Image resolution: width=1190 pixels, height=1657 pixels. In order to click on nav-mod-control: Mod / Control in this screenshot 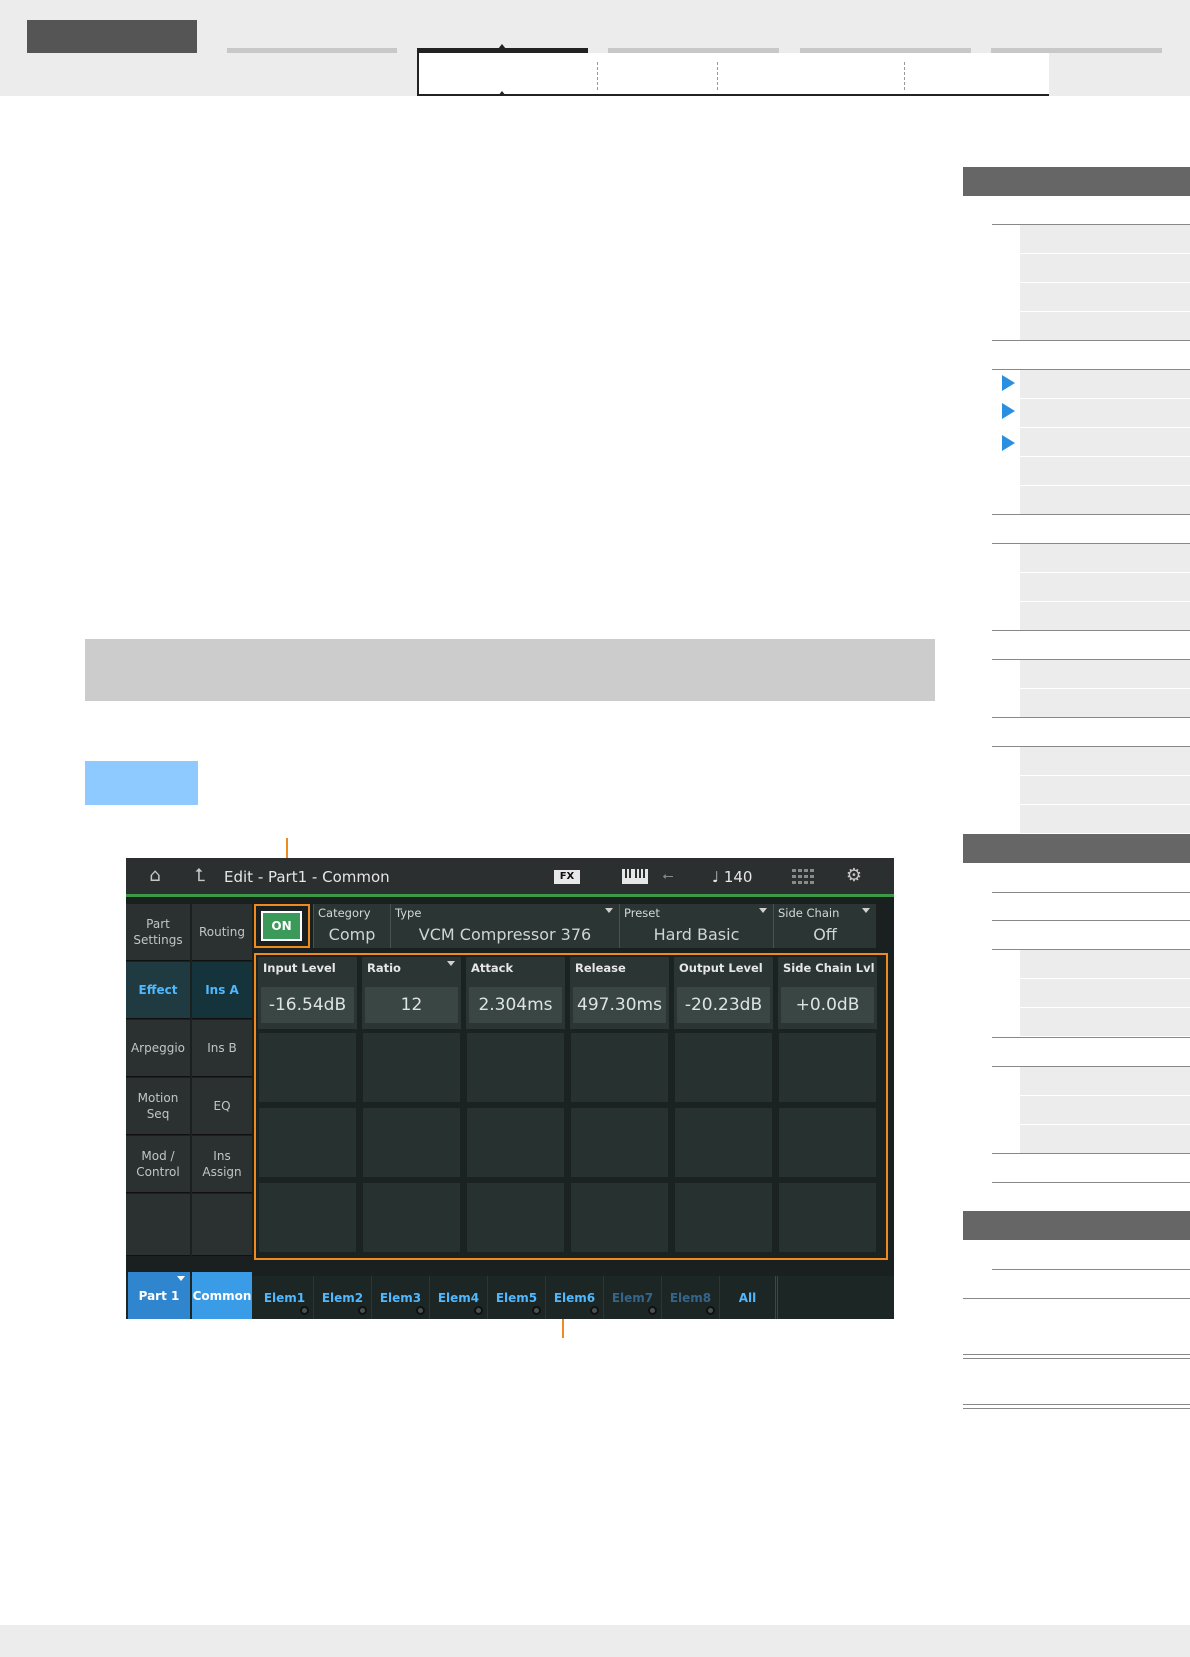, I will do `click(158, 1164)`.